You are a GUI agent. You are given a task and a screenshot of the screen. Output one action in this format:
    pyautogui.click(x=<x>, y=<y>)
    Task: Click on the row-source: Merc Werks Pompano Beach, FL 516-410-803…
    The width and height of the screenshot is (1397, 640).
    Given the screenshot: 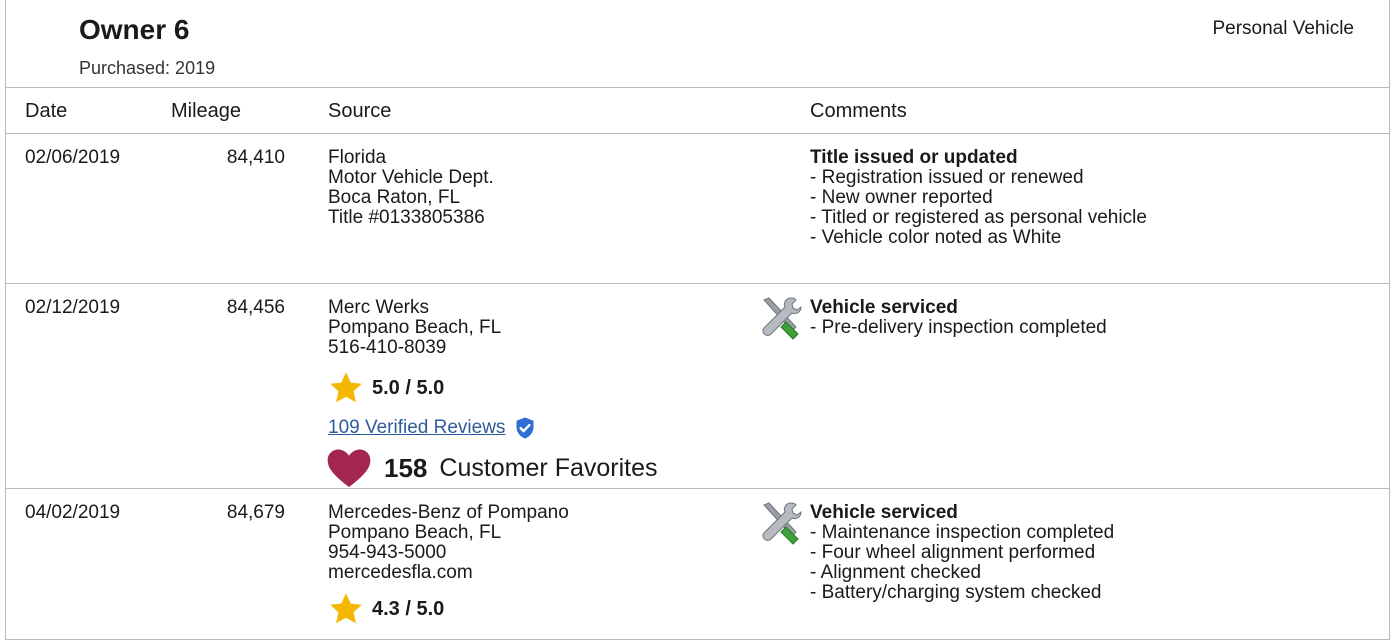 What is the action you would take?
    pyautogui.click(x=492, y=392)
    